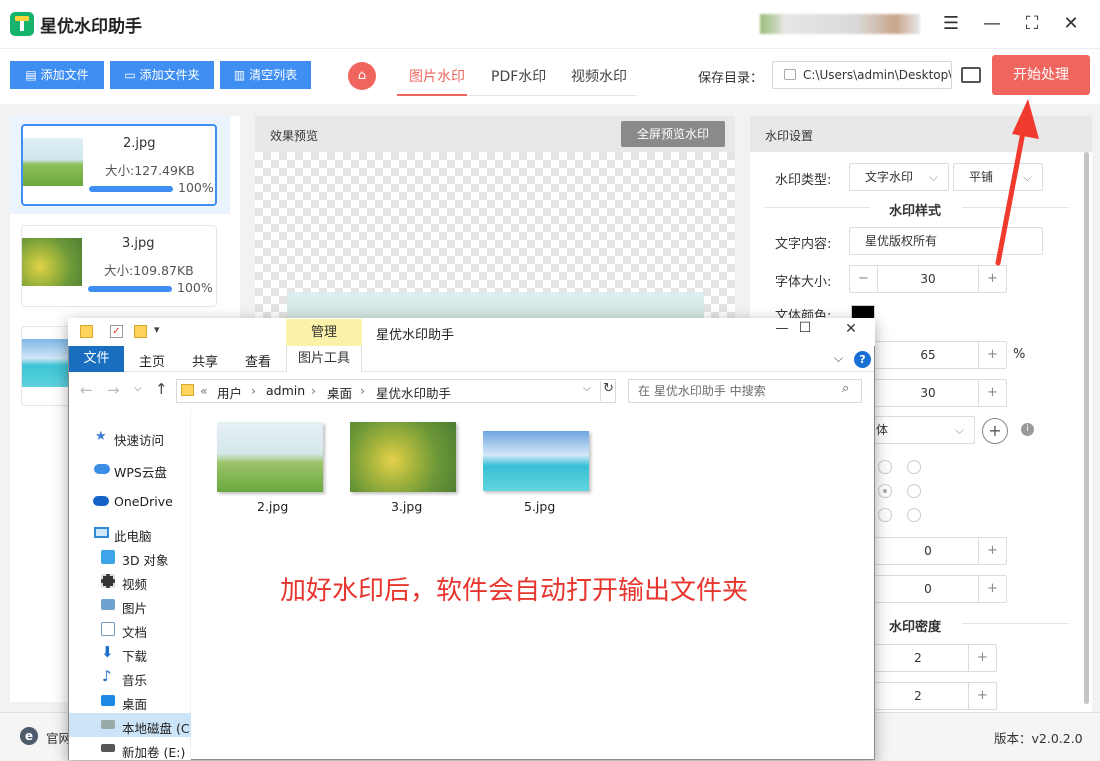 The width and height of the screenshot is (1100, 761). Describe the element at coordinates (673, 134) in the screenshot. I see `fullscreen-preview-button: 全屏预览水印` at that location.